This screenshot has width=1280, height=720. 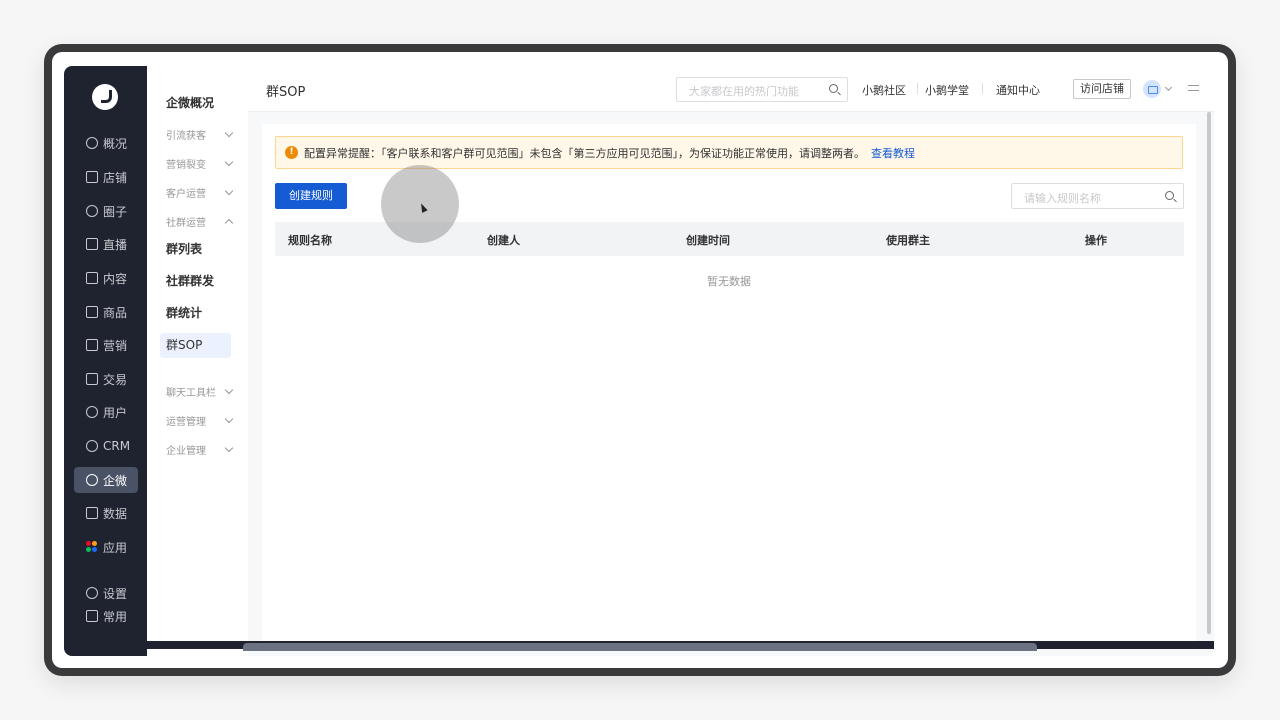 What do you see at coordinates (92, 345) in the screenshot?
I see `megaphone-icon` at bounding box center [92, 345].